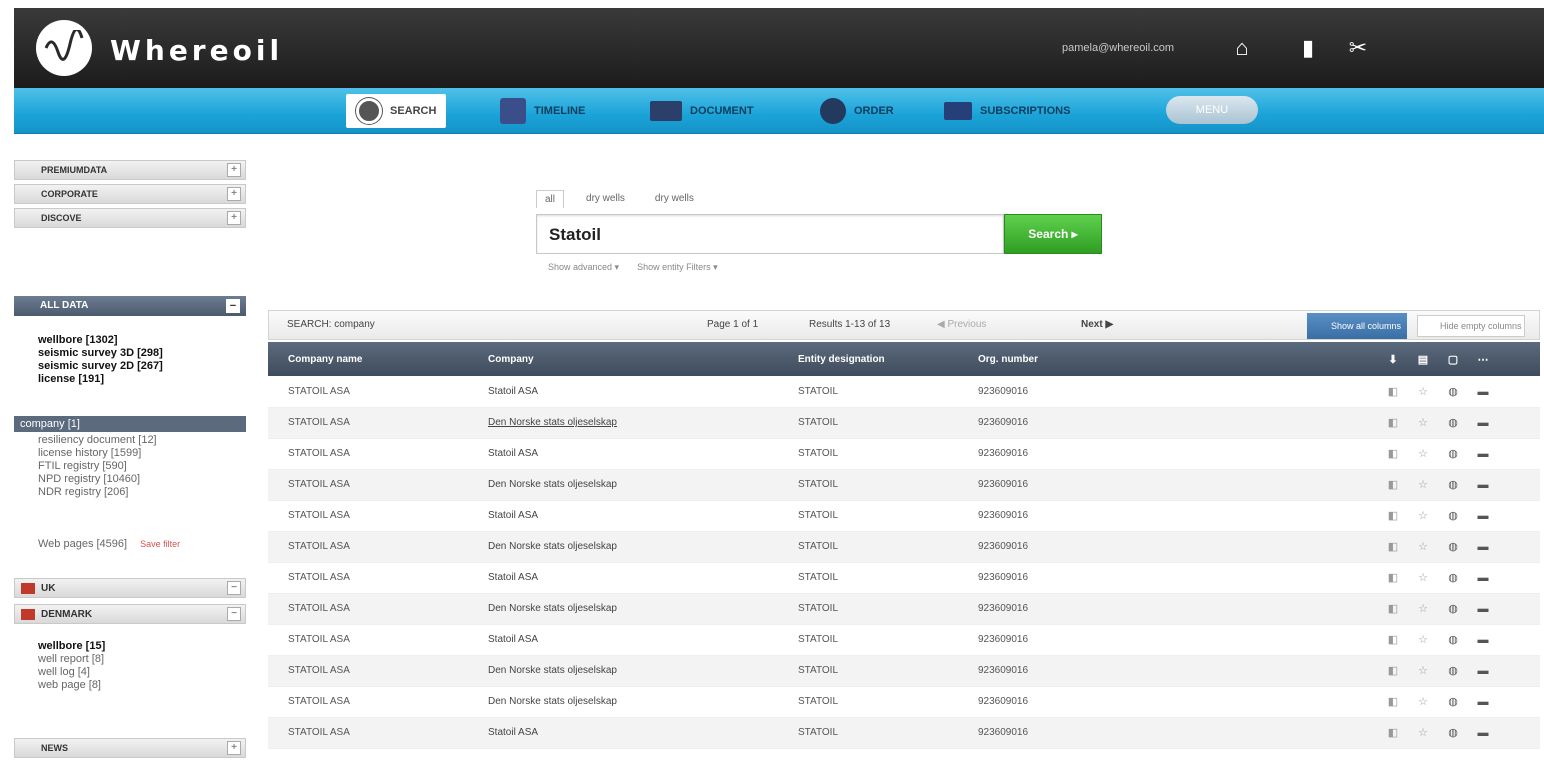  Describe the element at coordinates (677, 267) in the screenshot. I see `entity-filters-toggle: Show entity Filters ▾` at that location.